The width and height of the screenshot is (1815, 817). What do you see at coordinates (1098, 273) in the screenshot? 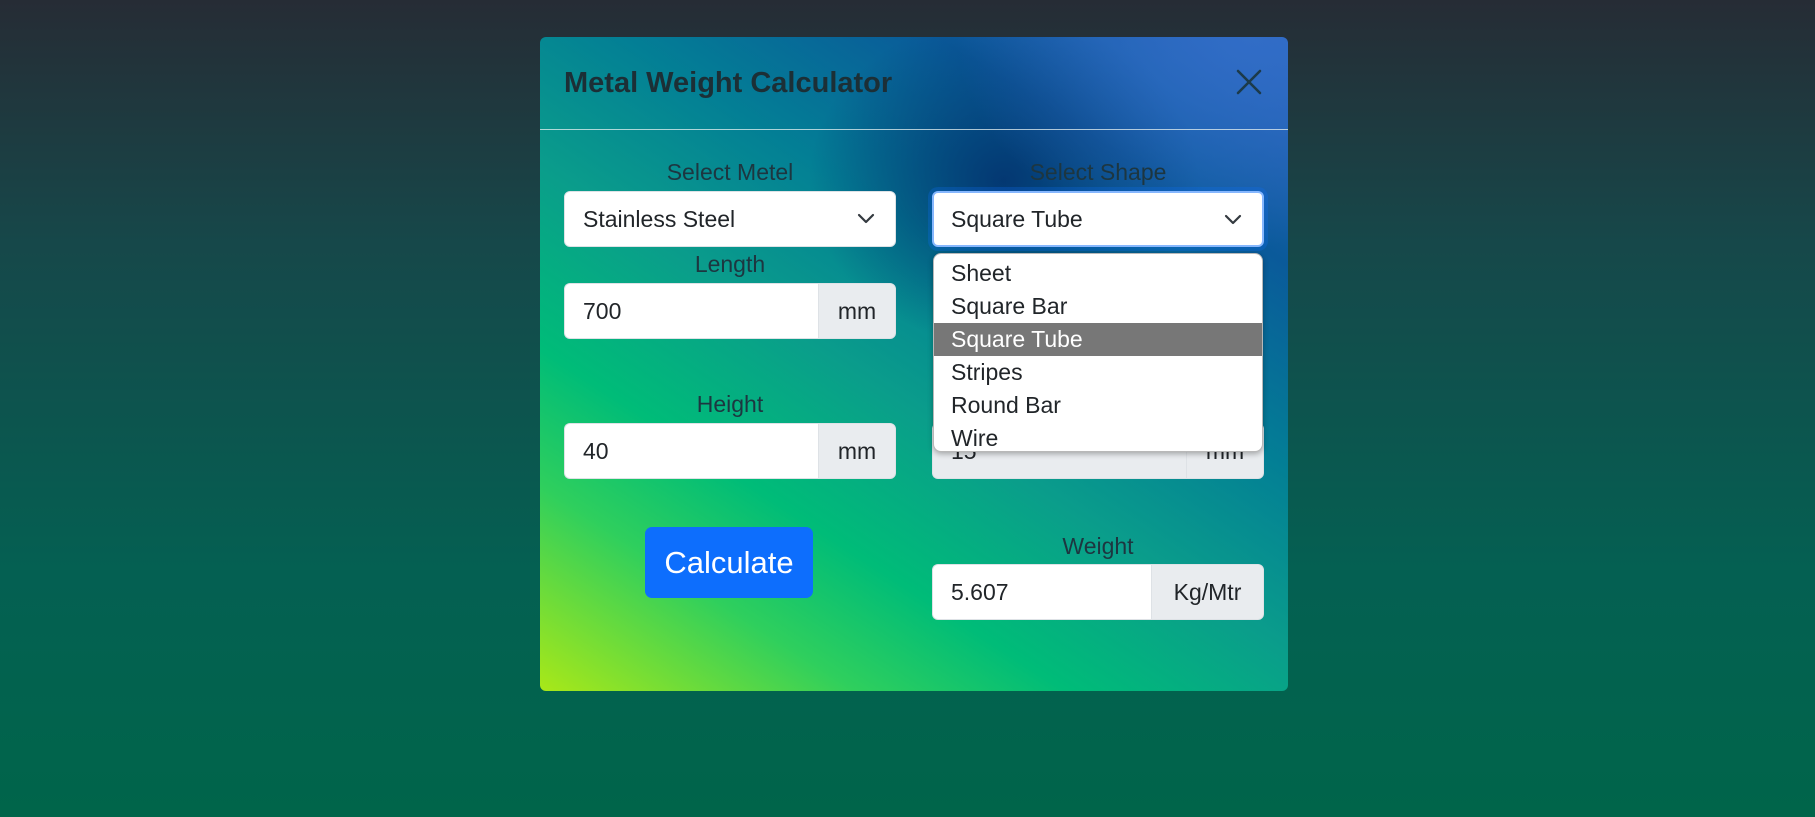
I see `shape-option-sheet: Sheet` at bounding box center [1098, 273].